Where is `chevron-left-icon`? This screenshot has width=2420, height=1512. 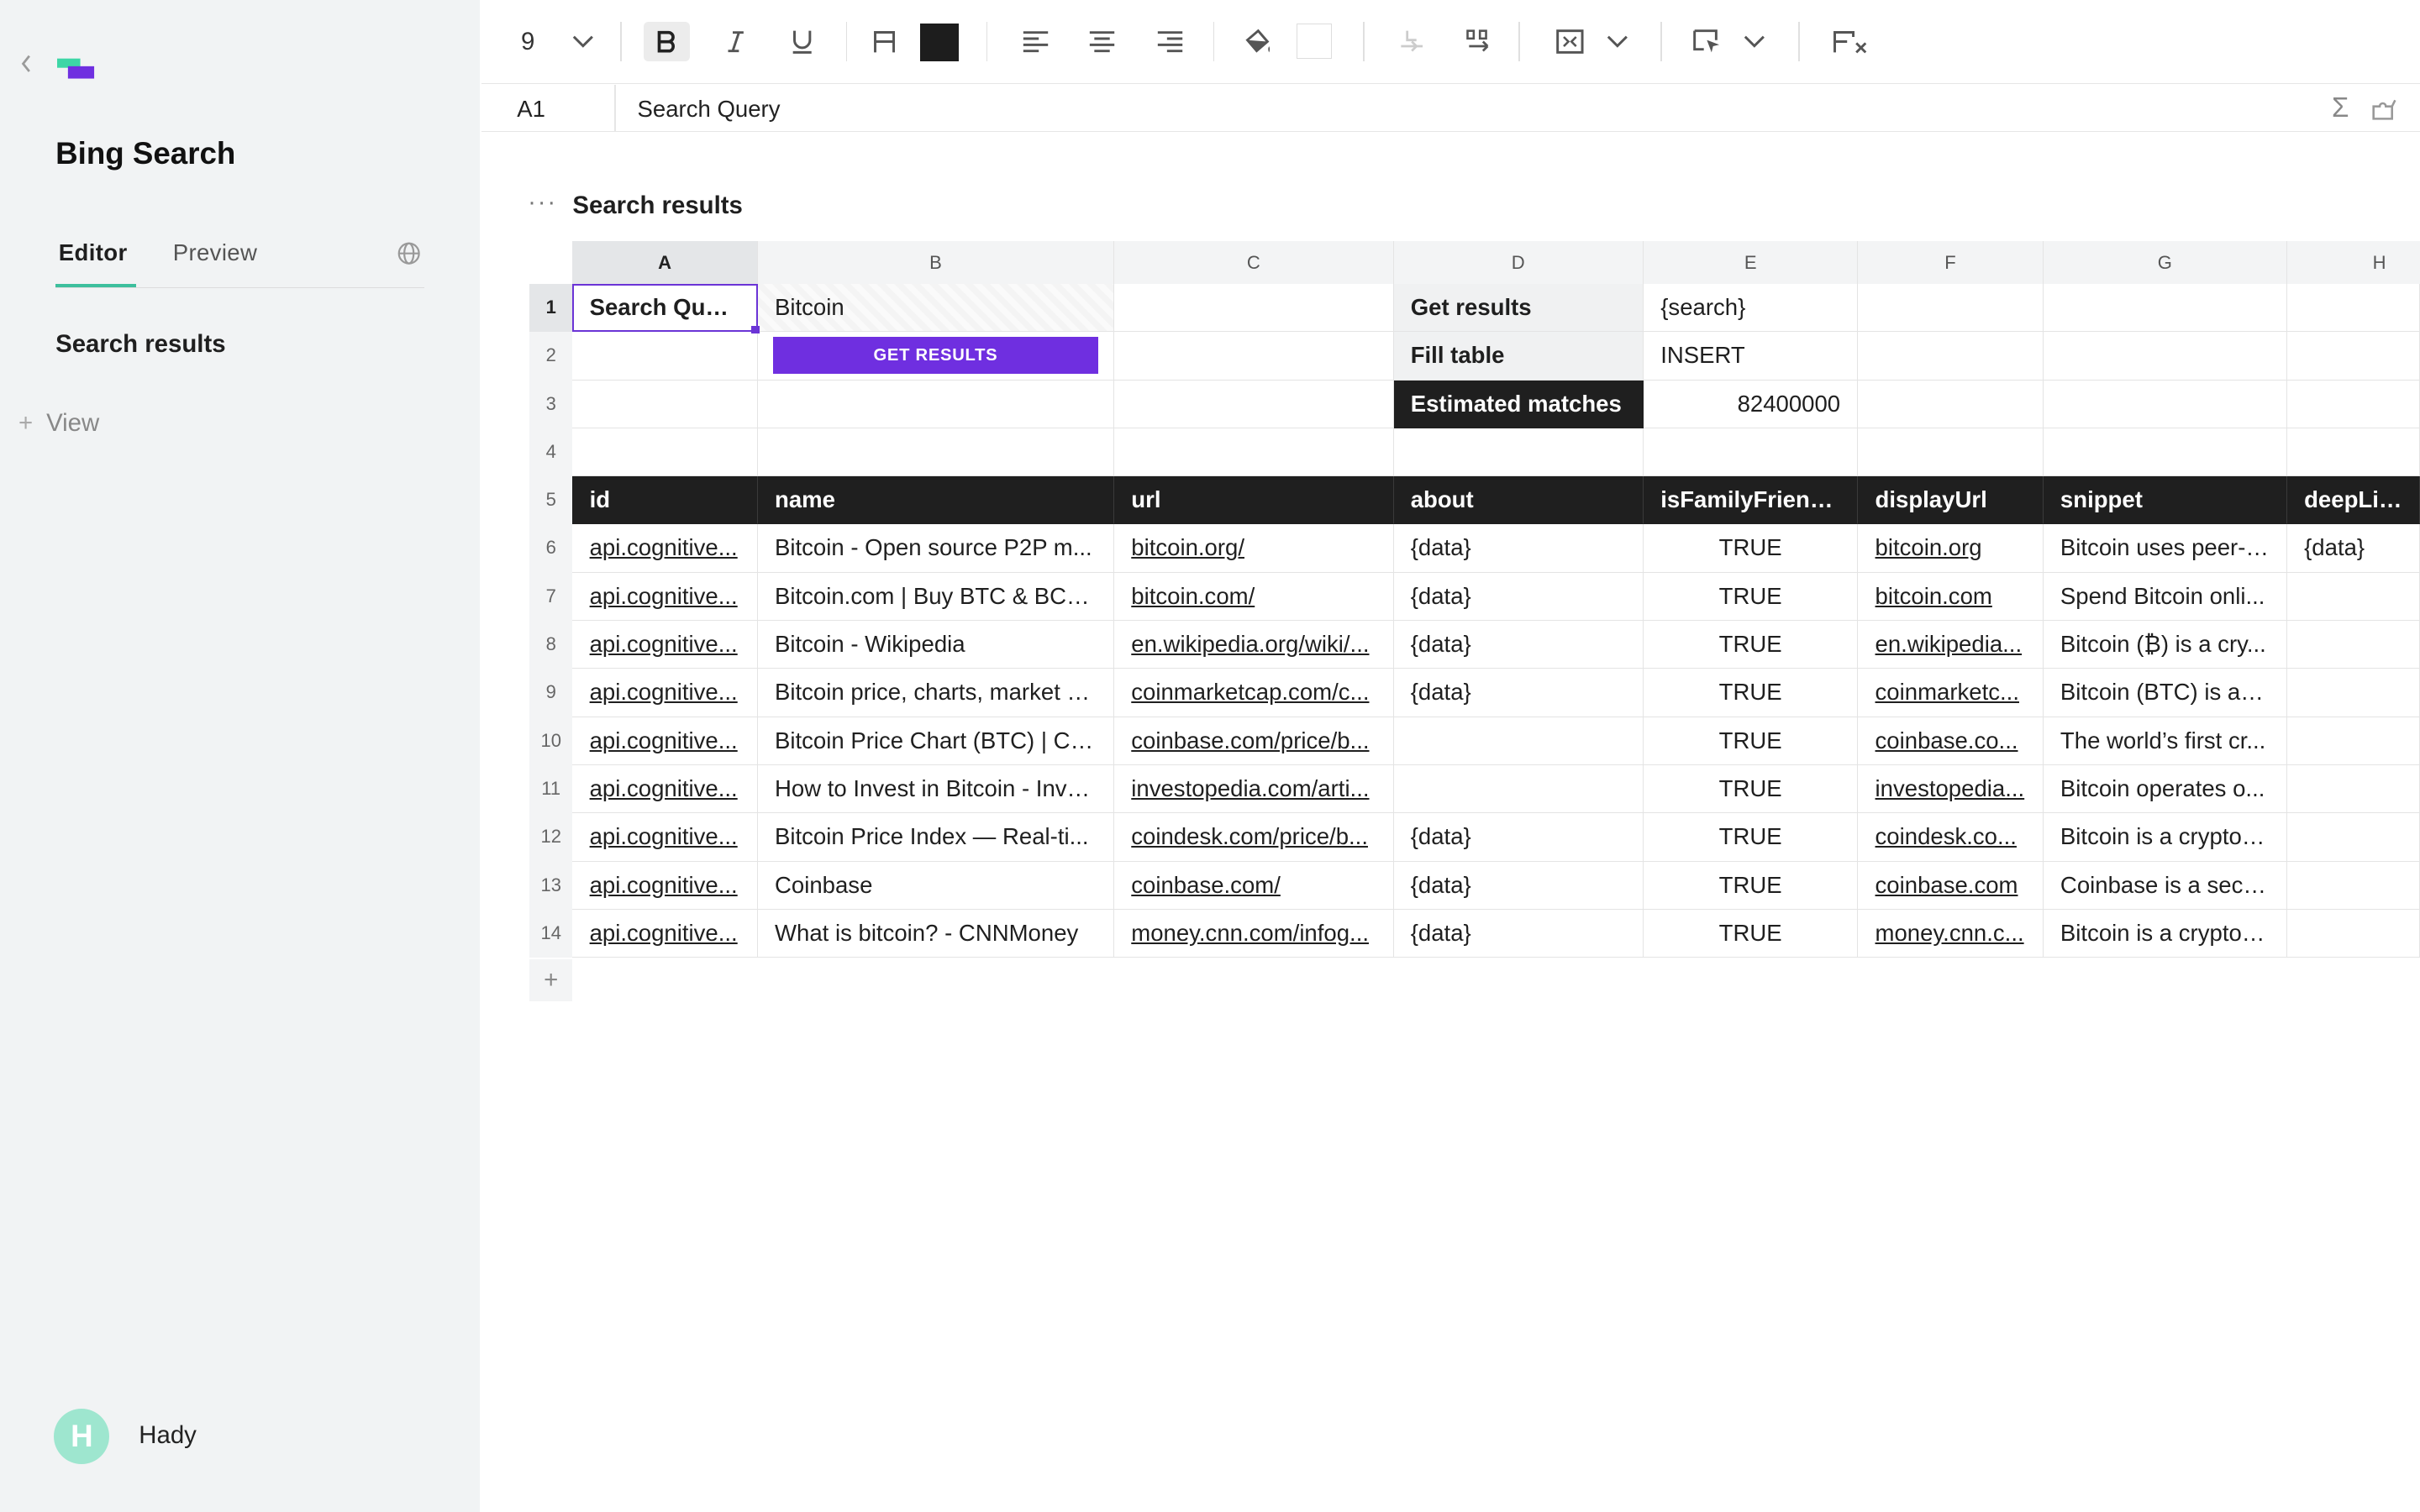
chevron-left-icon is located at coordinates (30, 66).